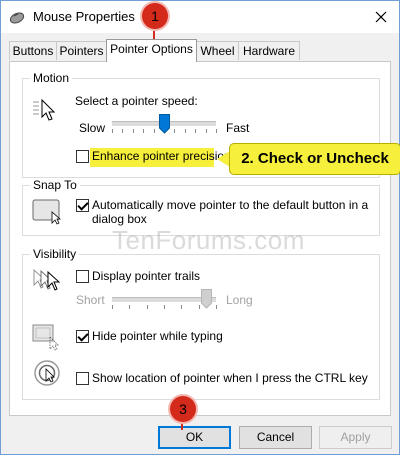 The width and height of the screenshot is (400, 455). What do you see at coordinates (194, 437) in the screenshot?
I see `ok-button: OK` at bounding box center [194, 437].